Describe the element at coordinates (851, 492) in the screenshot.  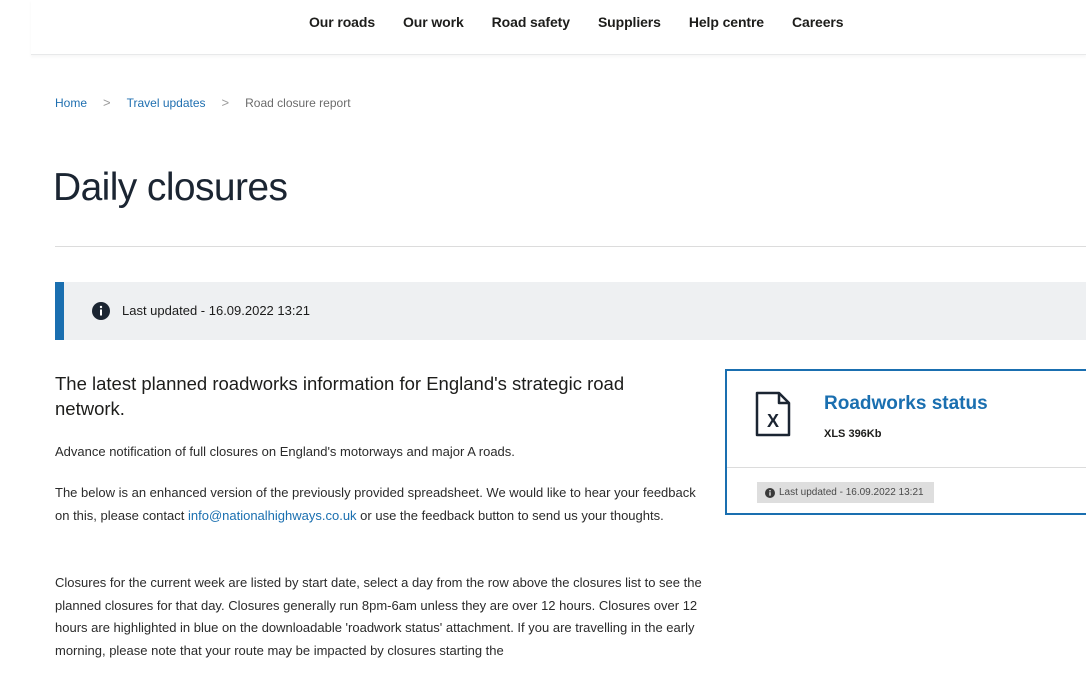
I see `card-last-updated-text: Last updated - 16.09.2022 13:21` at that location.